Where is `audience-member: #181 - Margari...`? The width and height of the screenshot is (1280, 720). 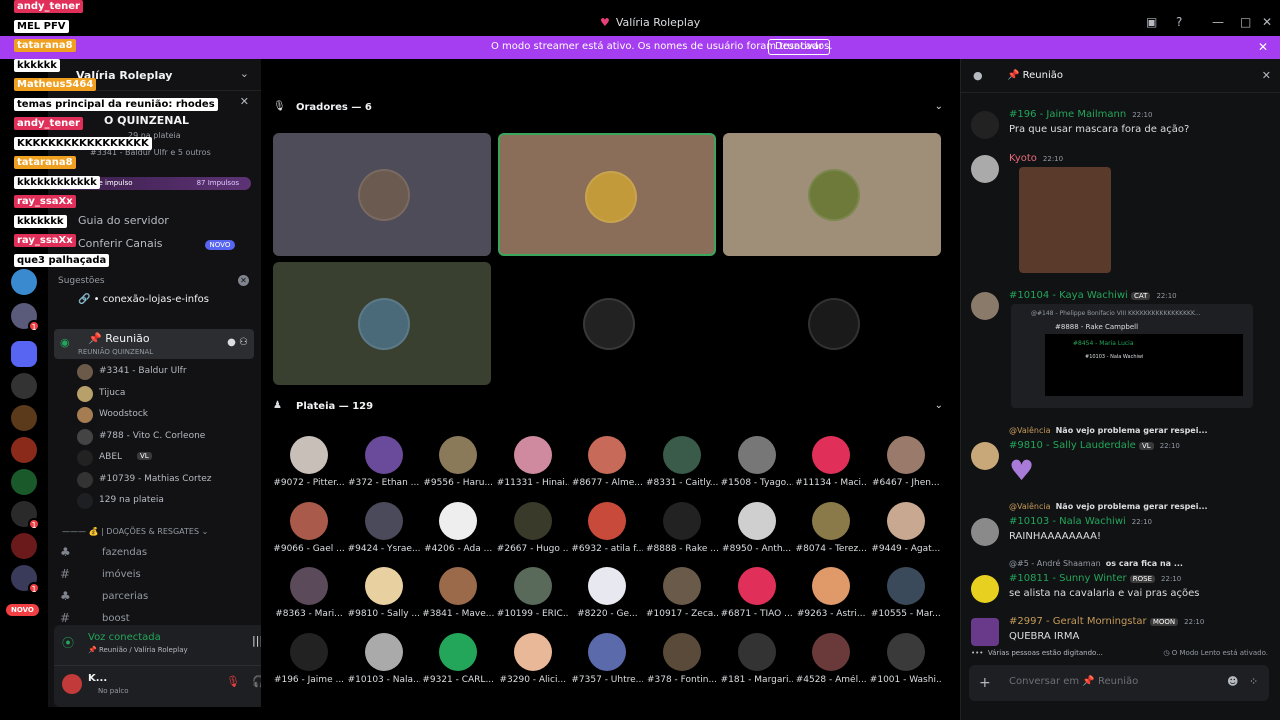 audience-member: #181 - Margari... is located at coordinates (757, 662).